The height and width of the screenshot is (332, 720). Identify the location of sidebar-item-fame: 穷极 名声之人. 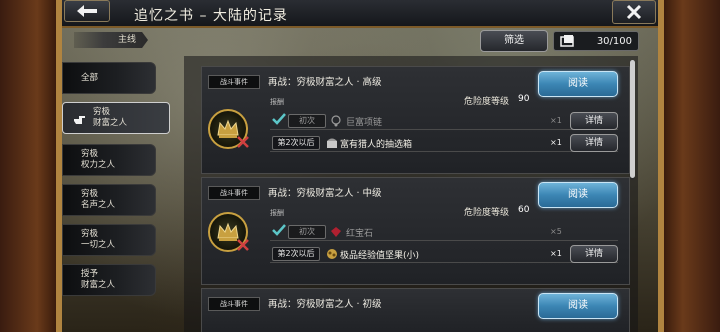
(109, 200).